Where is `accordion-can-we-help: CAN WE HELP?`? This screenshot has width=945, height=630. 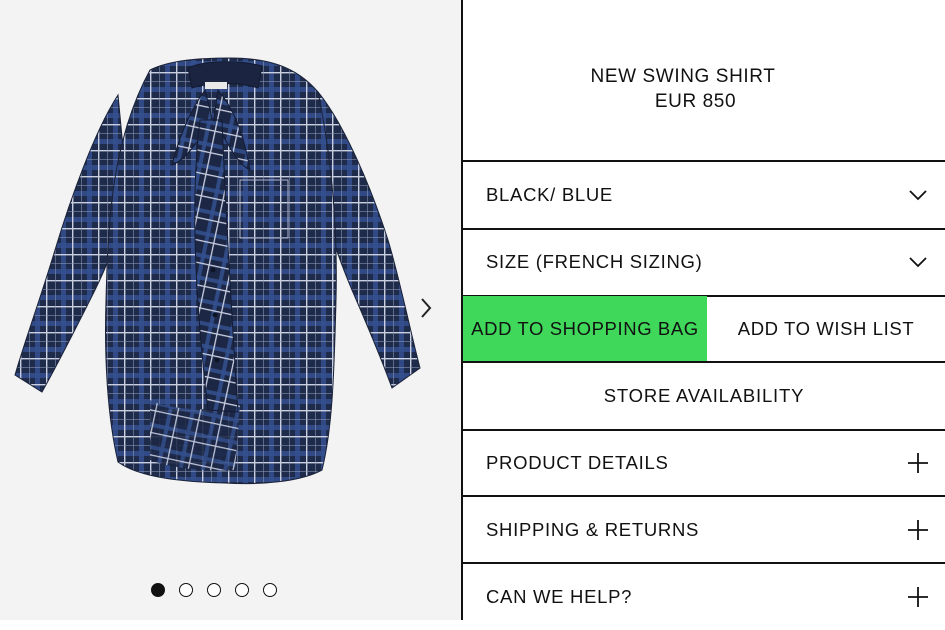
accordion-can-we-help: CAN WE HELP? is located at coordinates (704, 597).